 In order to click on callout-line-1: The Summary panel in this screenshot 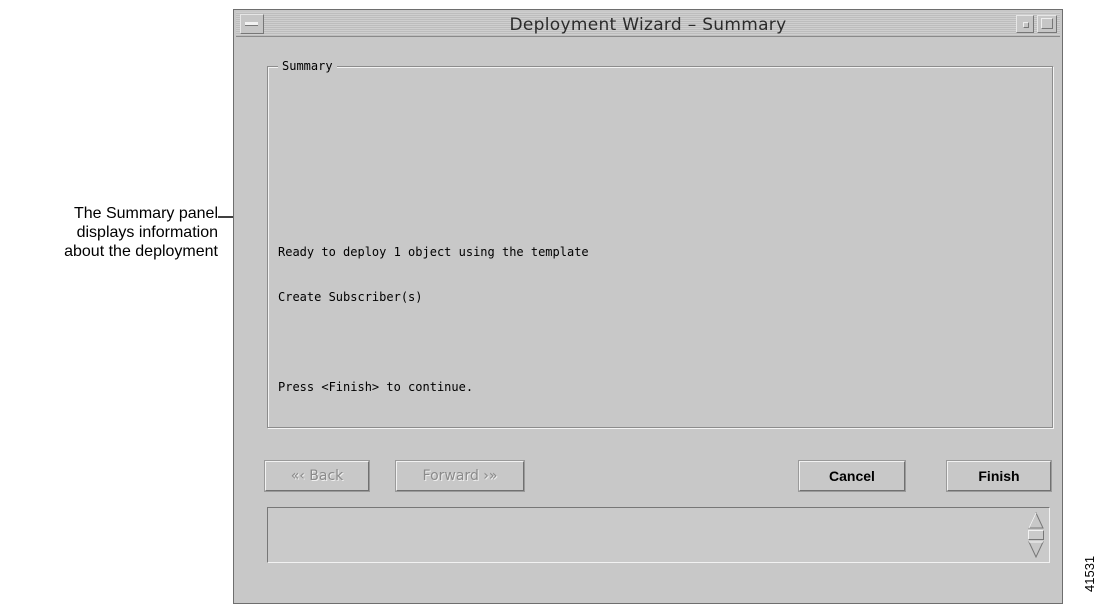, I will do `click(145, 213)`.